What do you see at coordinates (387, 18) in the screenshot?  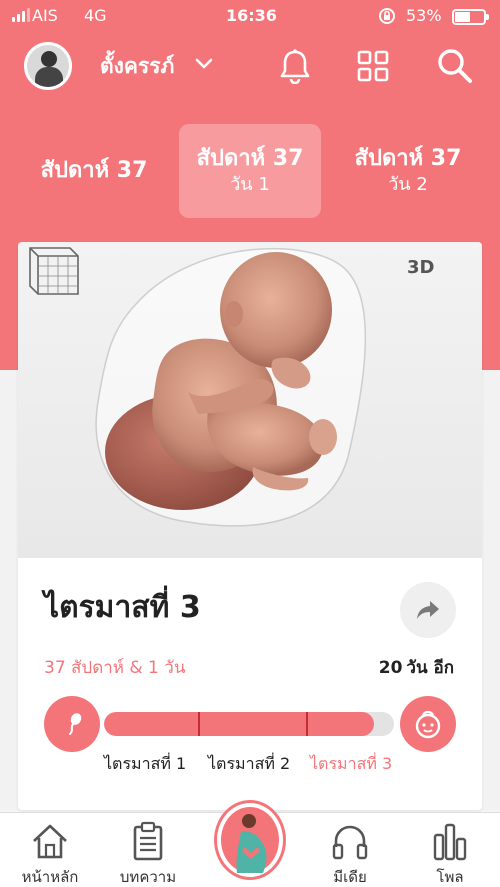 I see `rotation-lock-icon` at bounding box center [387, 18].